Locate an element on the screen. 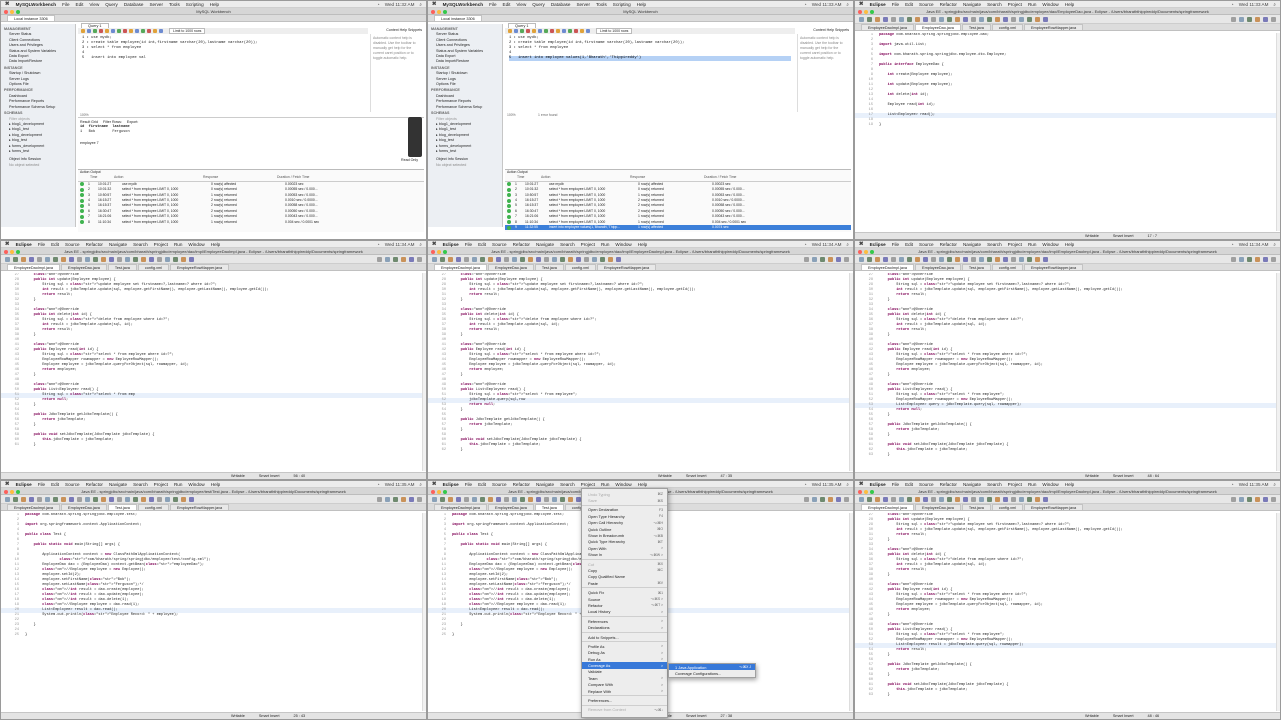 This screenshot has height=720, width=1281. eclipse-menu-source: Source is located at coordinates (926, 4).